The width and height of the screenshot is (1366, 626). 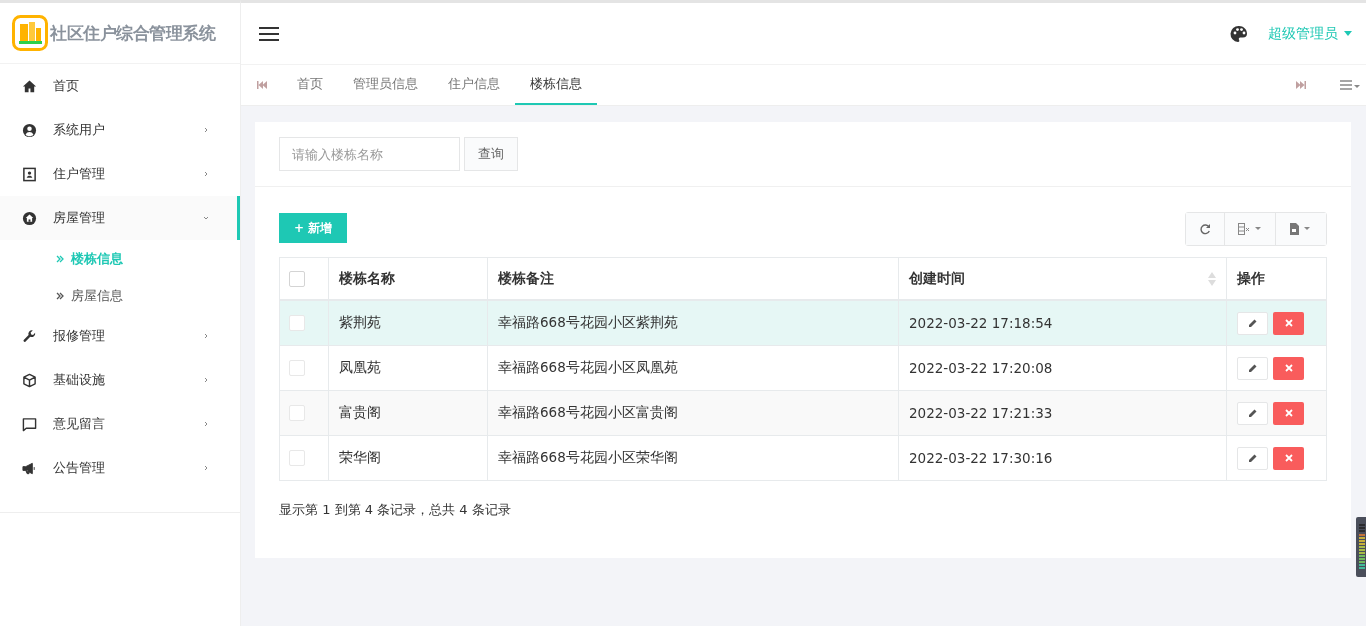 What do you see at coordinates (474, 85) in the screenshot?
I see `tab: 住户信息` at bounding box center [474, 85].